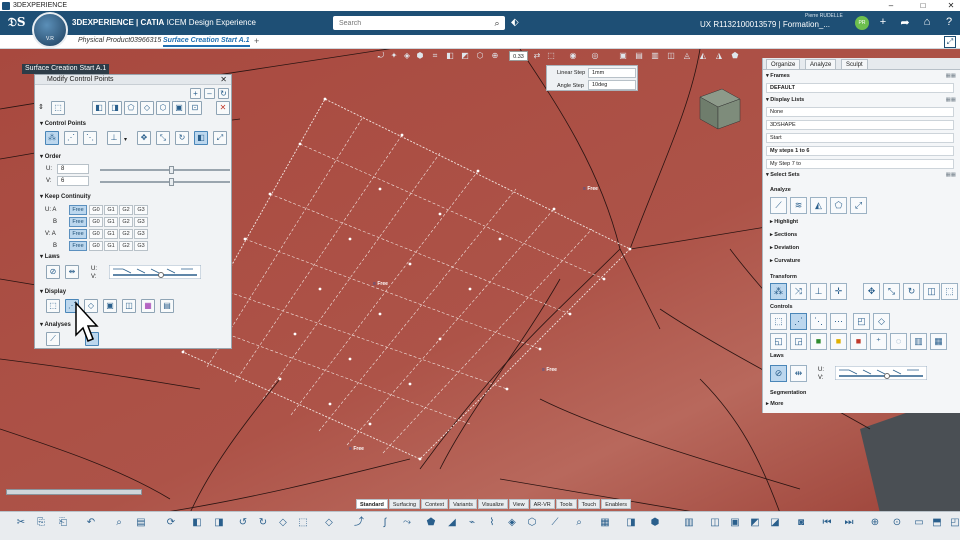  I want to click on mode-icon: ⬠, so click(131, 108).